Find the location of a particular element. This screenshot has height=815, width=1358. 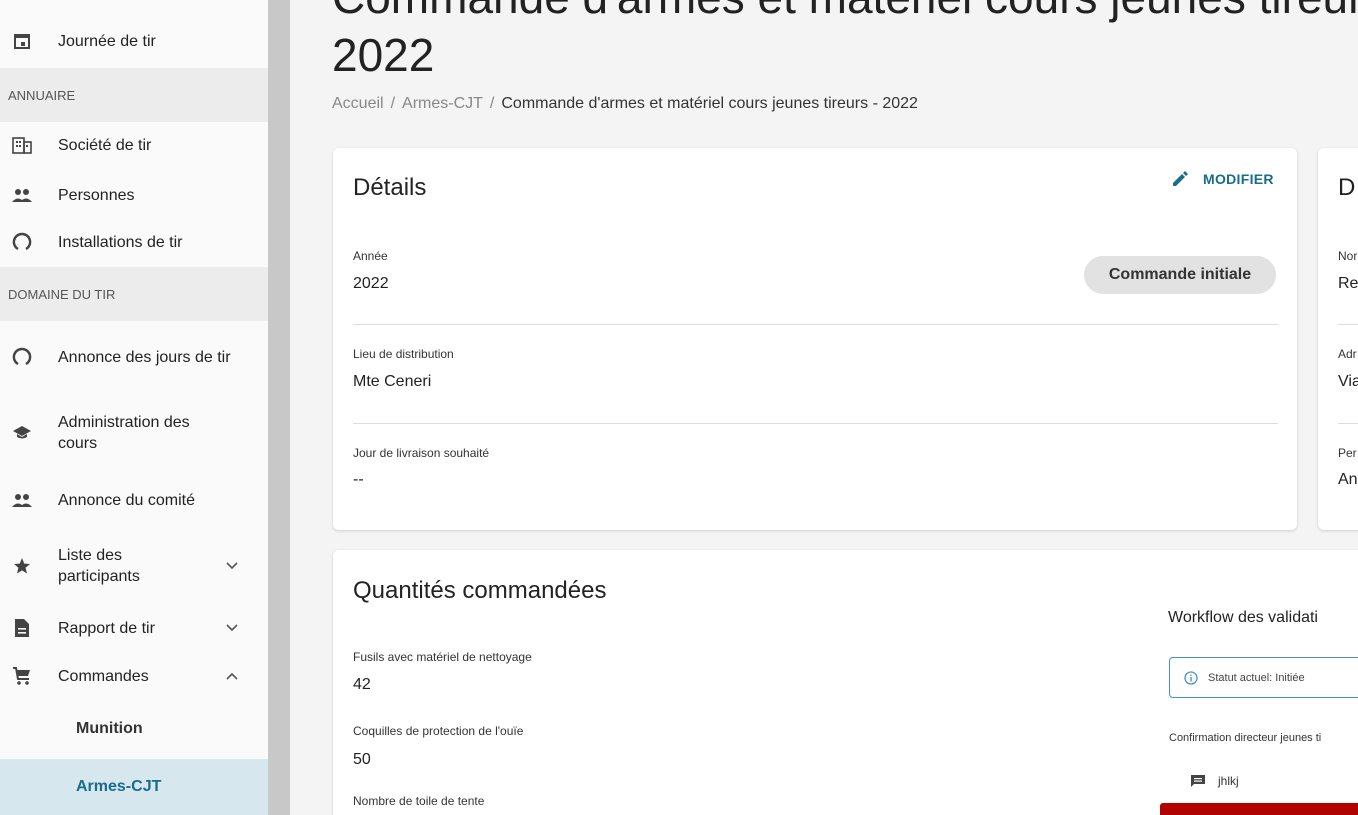

calendar-icon is located at coordinates (22, 41).